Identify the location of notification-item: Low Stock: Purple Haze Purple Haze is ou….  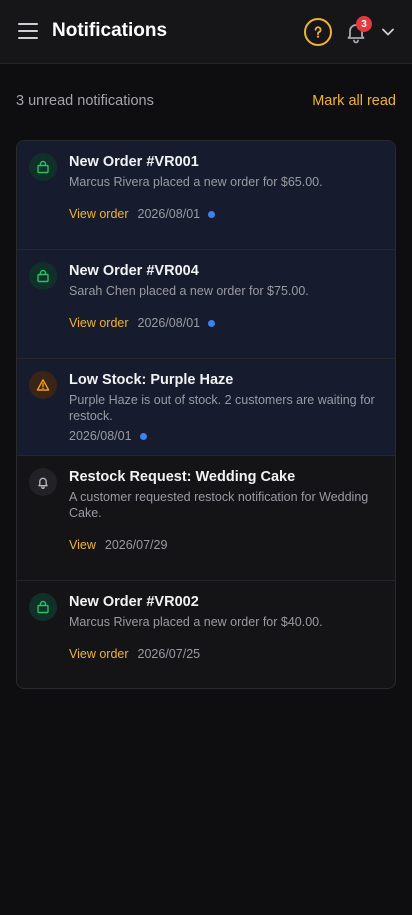
(206, 407).